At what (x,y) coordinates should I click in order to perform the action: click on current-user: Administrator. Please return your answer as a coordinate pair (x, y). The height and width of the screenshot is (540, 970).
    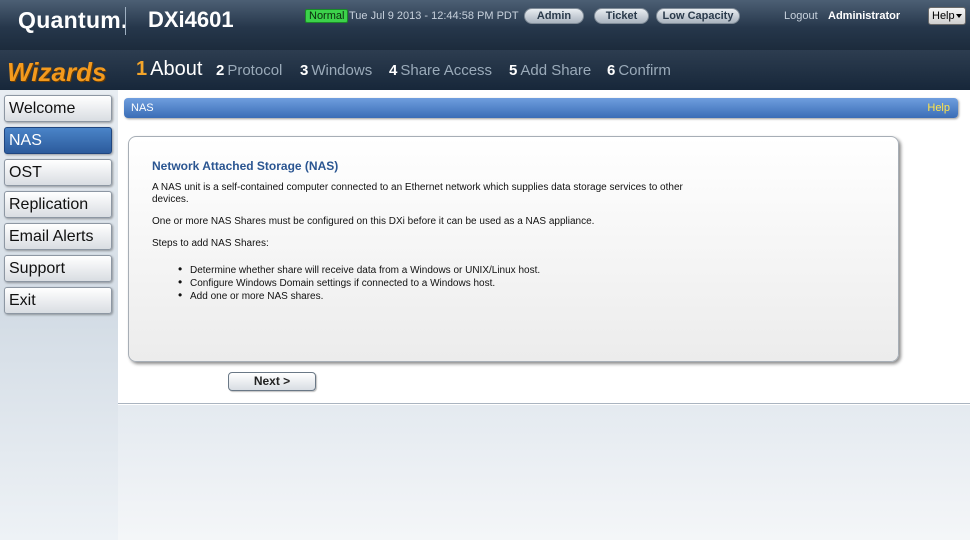
    Looking at the image, I should click on (864, 16).